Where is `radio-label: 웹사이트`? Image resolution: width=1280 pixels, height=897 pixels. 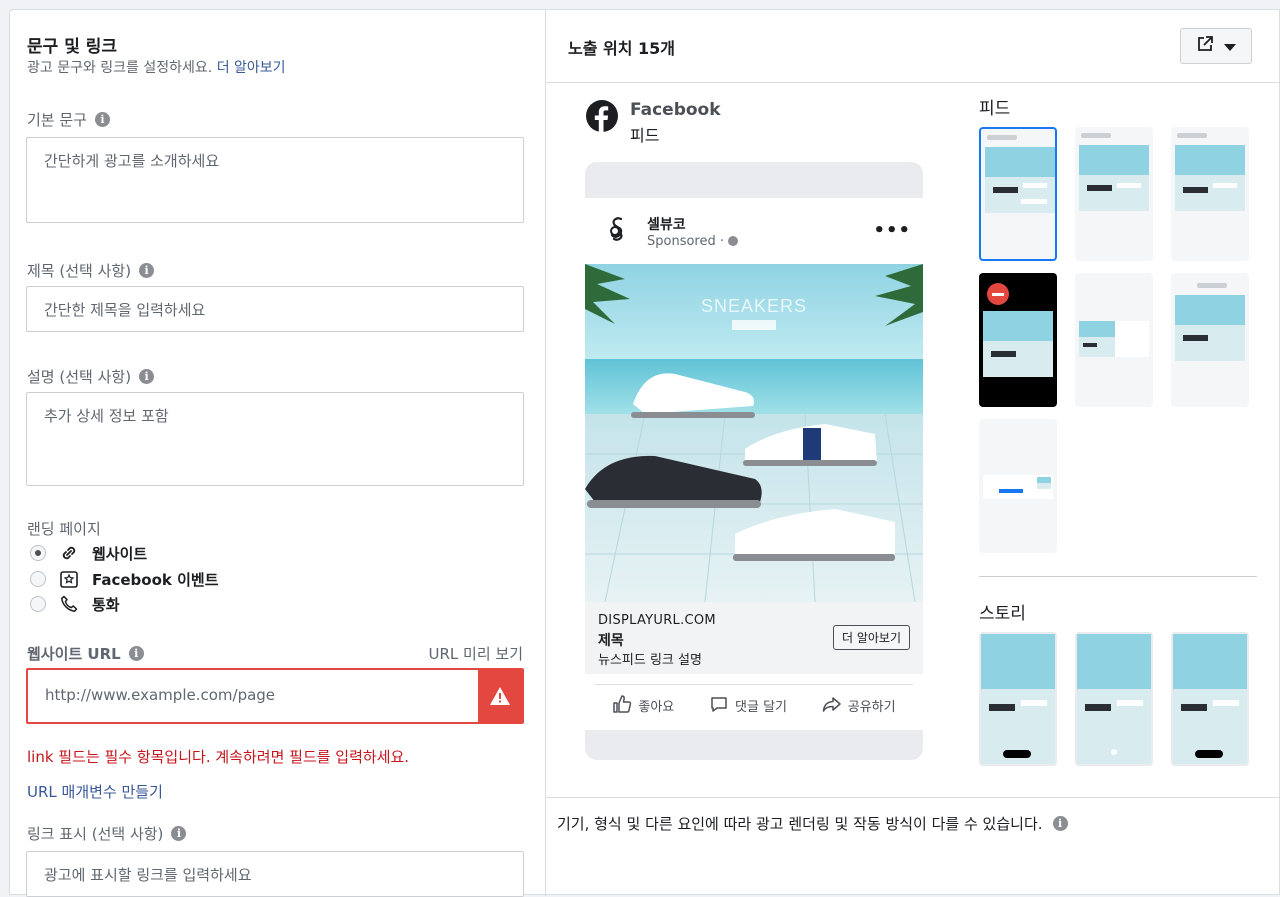
radio-label: 웹사이트 is located at coordinates (120, 553).